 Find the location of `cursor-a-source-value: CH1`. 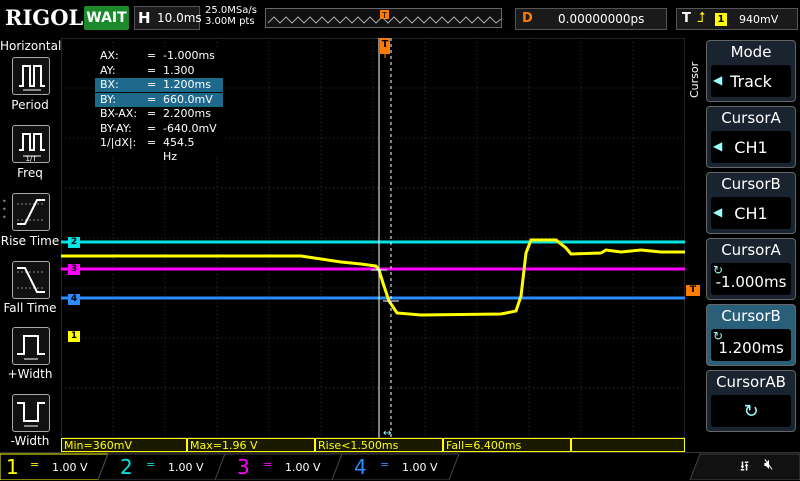

cursor-a-source-value: CH1 is located at coordinates (751, 147).